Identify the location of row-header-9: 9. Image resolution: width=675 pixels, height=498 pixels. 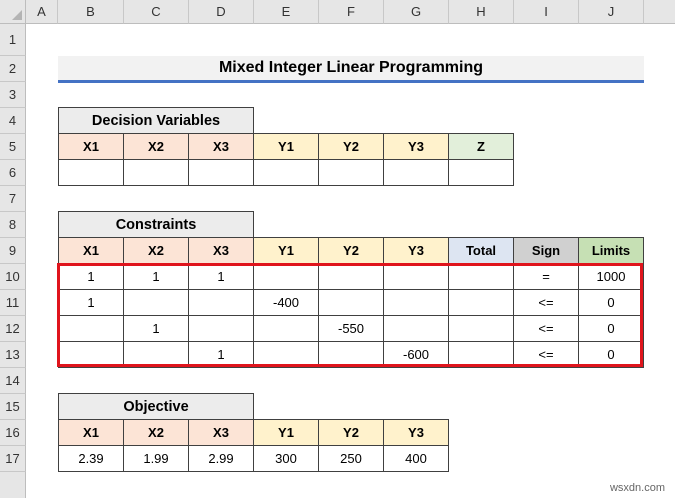
(13, 251).